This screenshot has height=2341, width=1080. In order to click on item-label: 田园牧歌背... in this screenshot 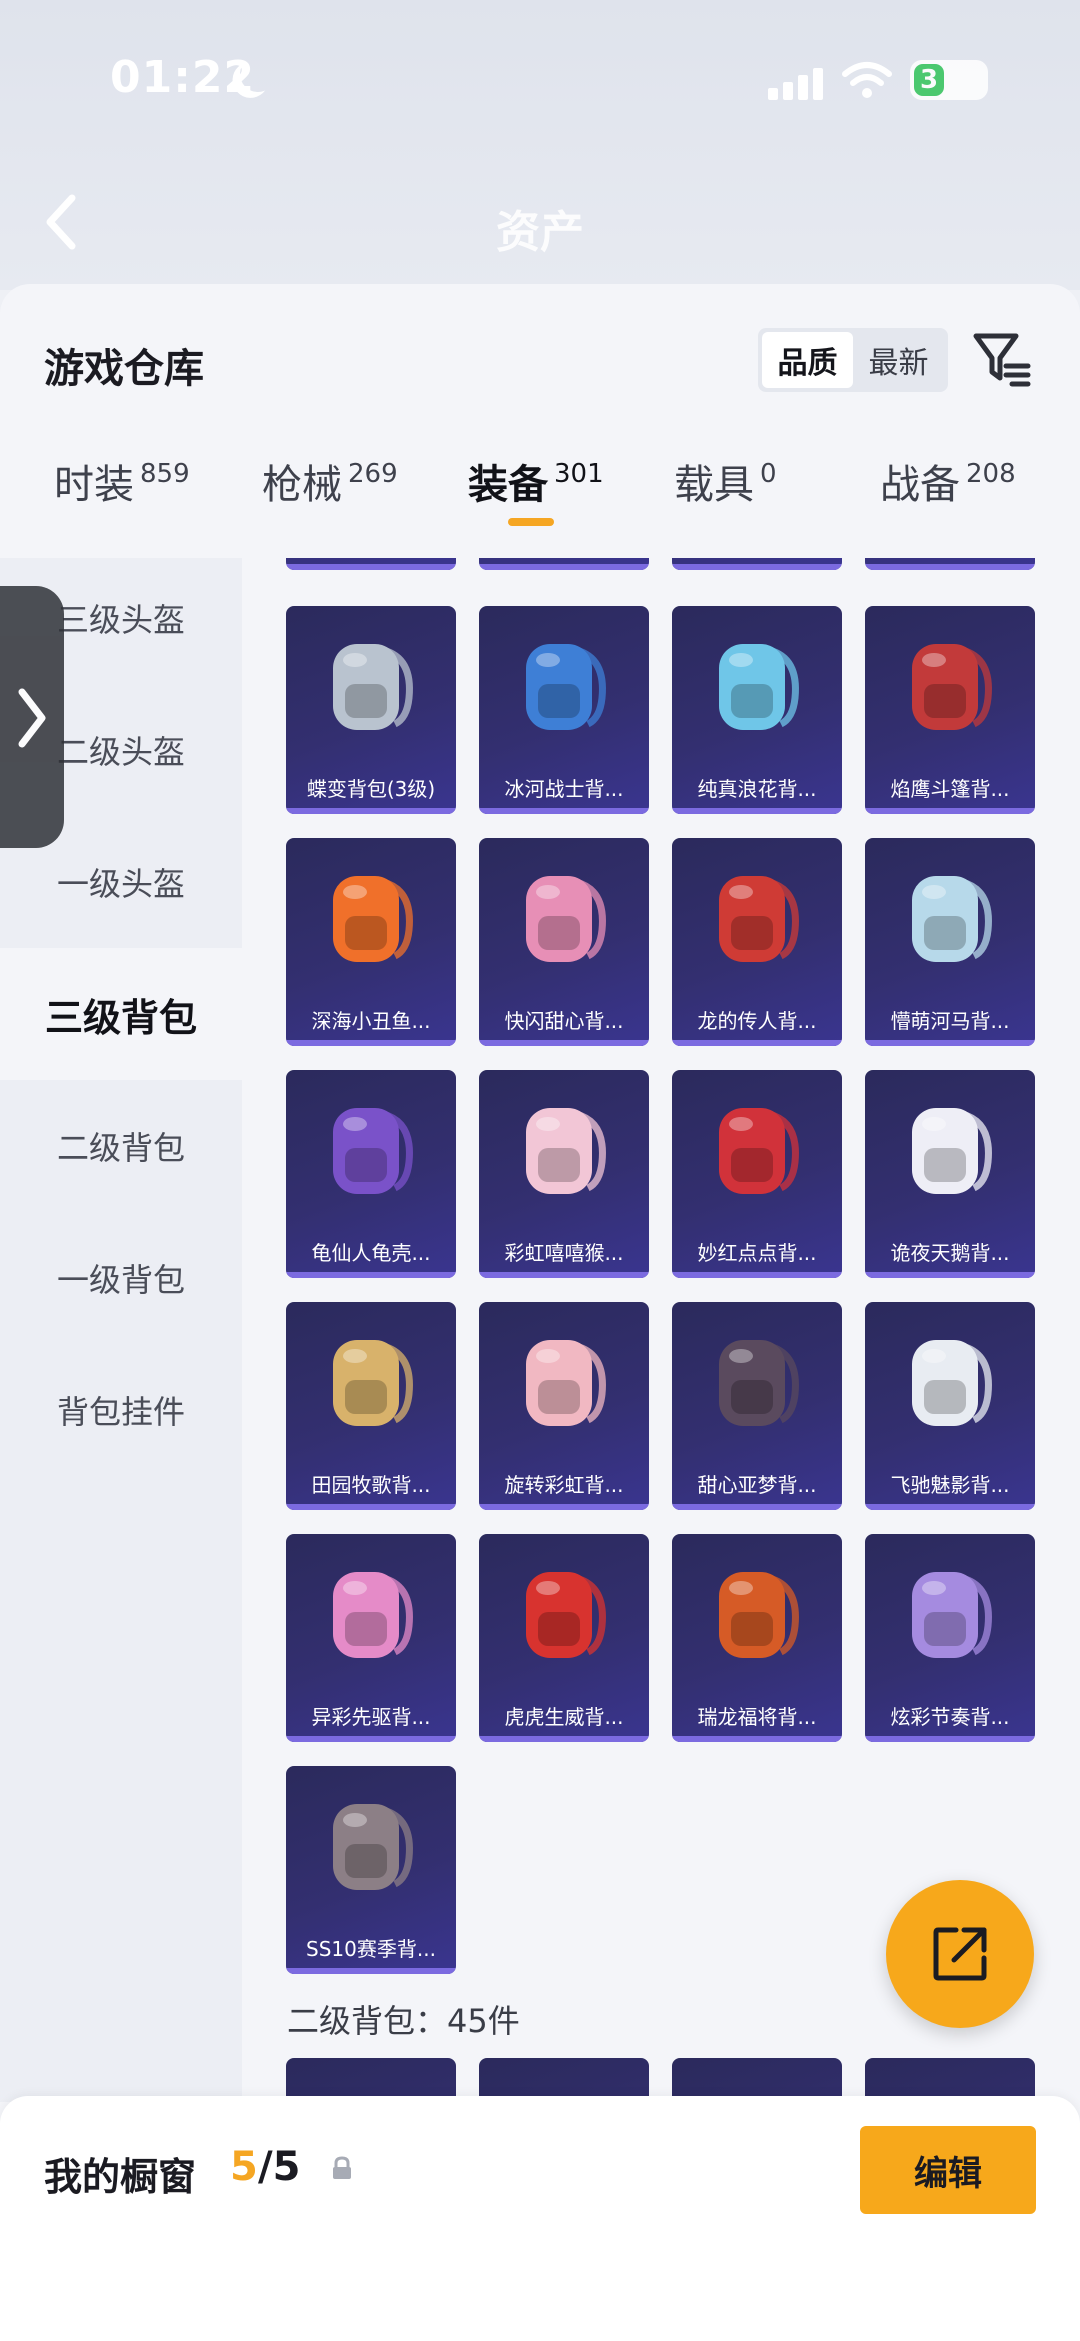, I will do `click(371, 1485)`.